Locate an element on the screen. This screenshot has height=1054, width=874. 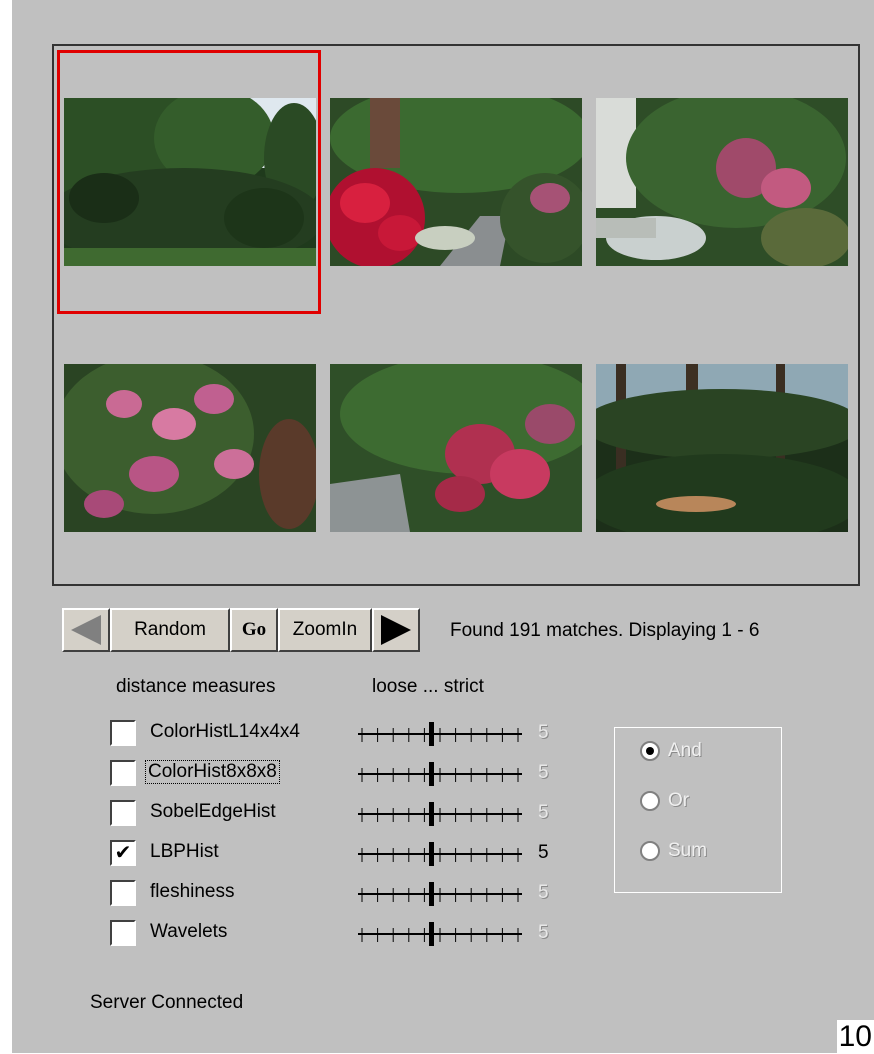
match-status-text: Found 191 matches. Displaying 1 - 6 is located at coordinates (605, 630).